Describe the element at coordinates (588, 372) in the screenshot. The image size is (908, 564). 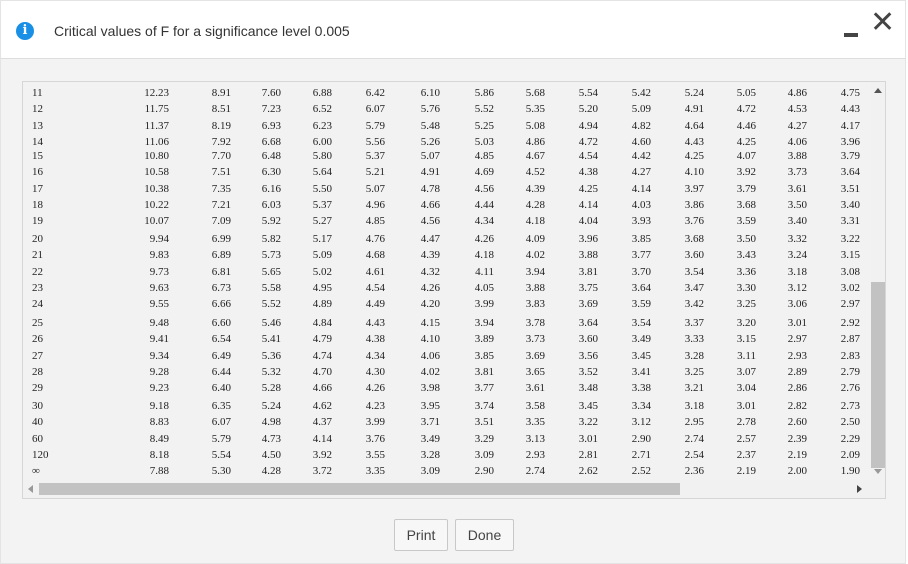
I see `table-cell: 3.52` at that location.